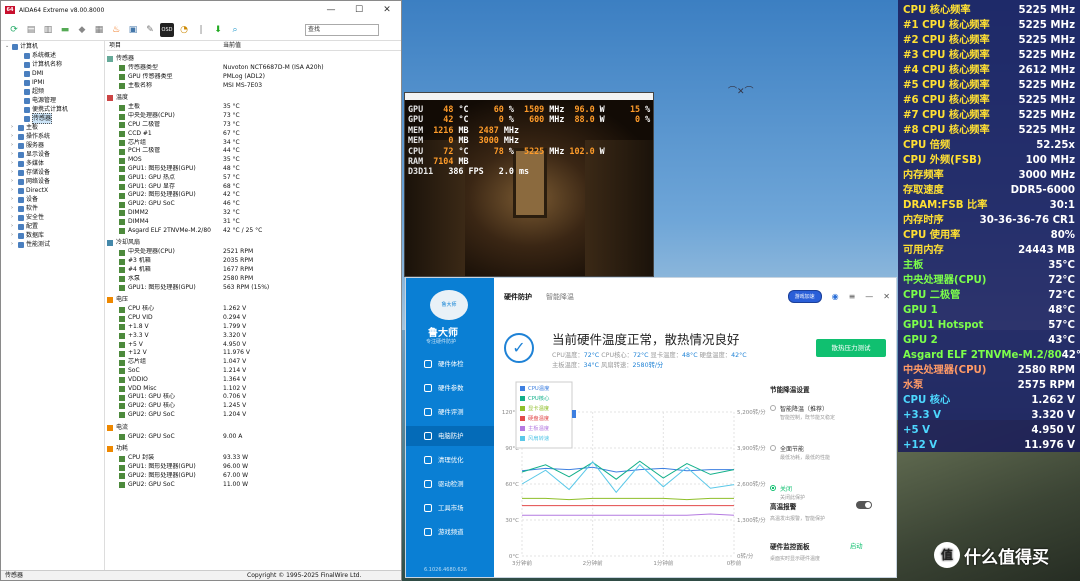 Image resolution: width=1080 pixels, height=581 pixels. What do you see at coordinates (254, 318) in the screenshot?
I see `sensor-row: CPU VID 0.294 V` at bounding box center [254, 318].